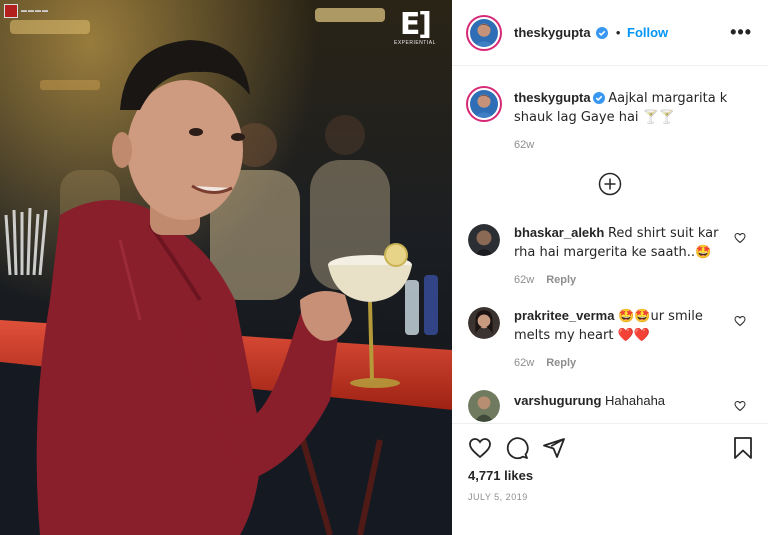 This screenshot has width=768, height=535. What do you see at coordinates (35, 11) in the screenshot?
I see `studio-logo-text: ▬▬▬▬` at bounding box center [35, 11].